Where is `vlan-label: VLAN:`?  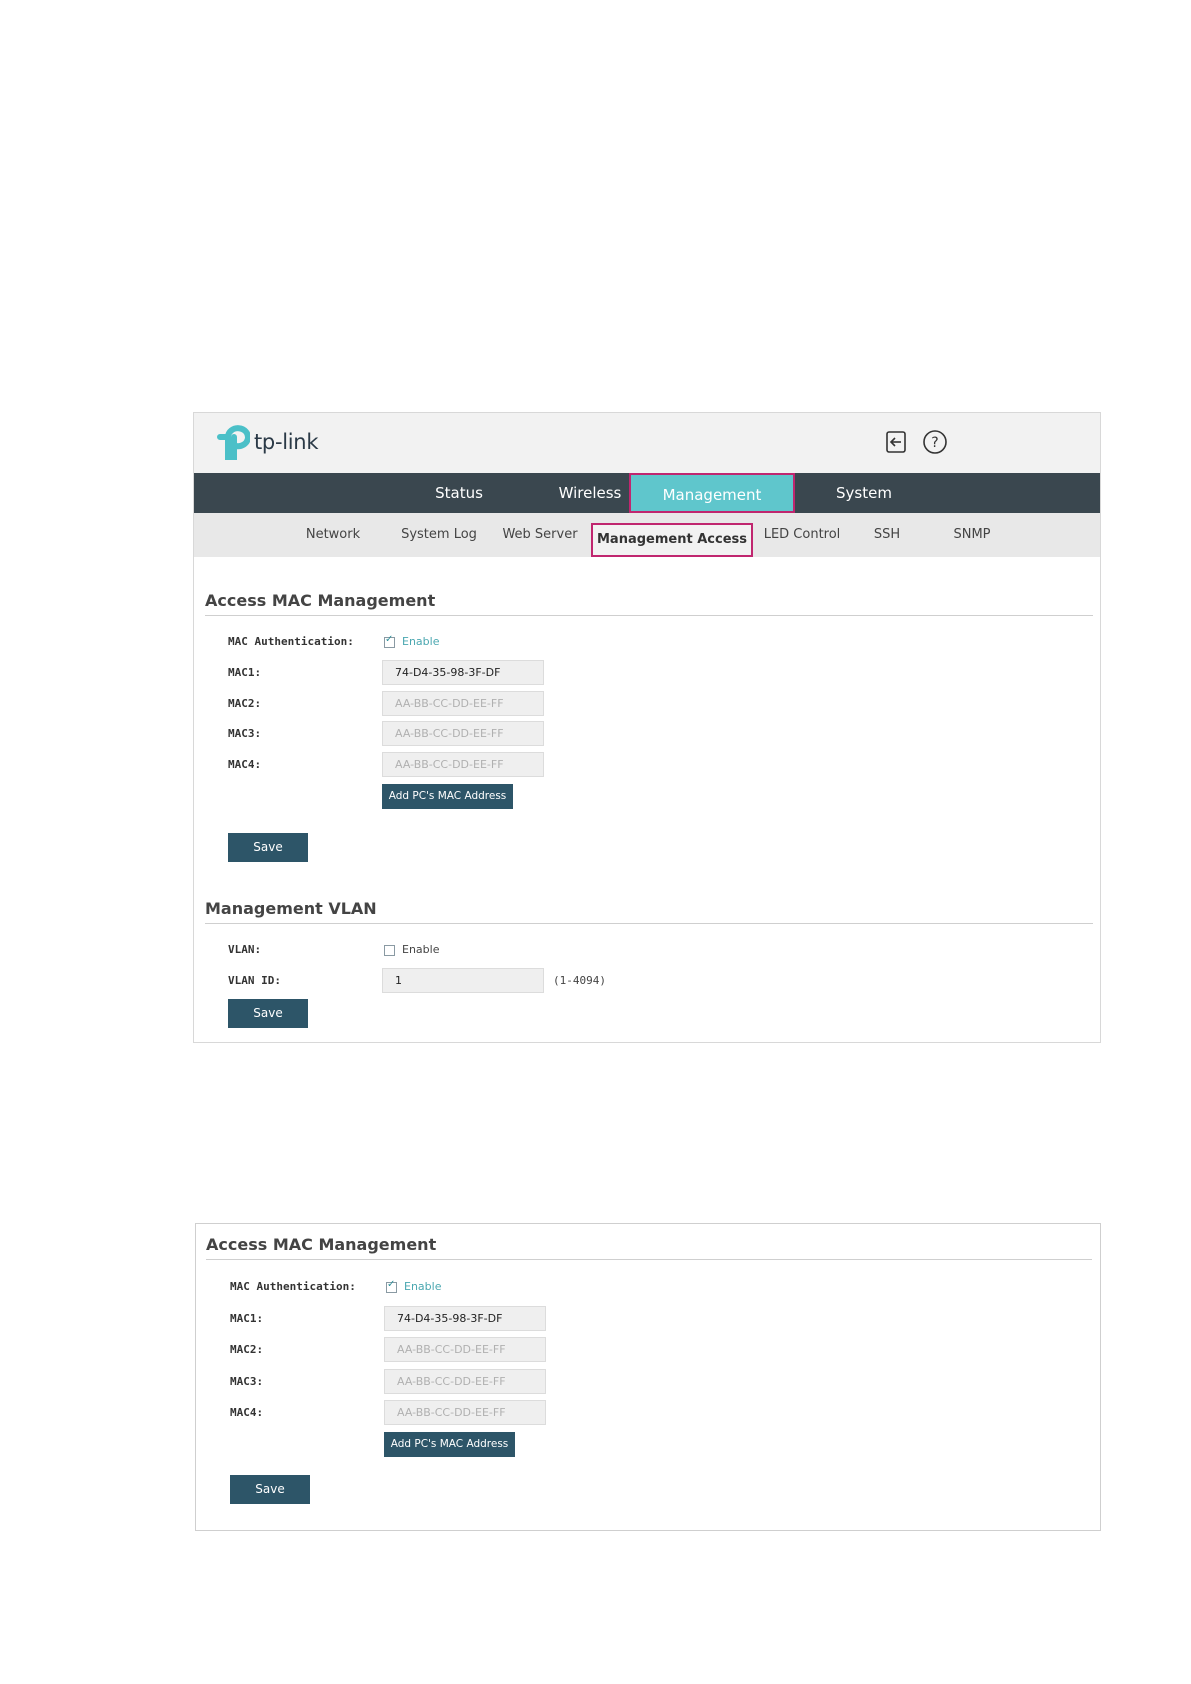
vlan-label: VLAN: is located at coordinates (245, 949).